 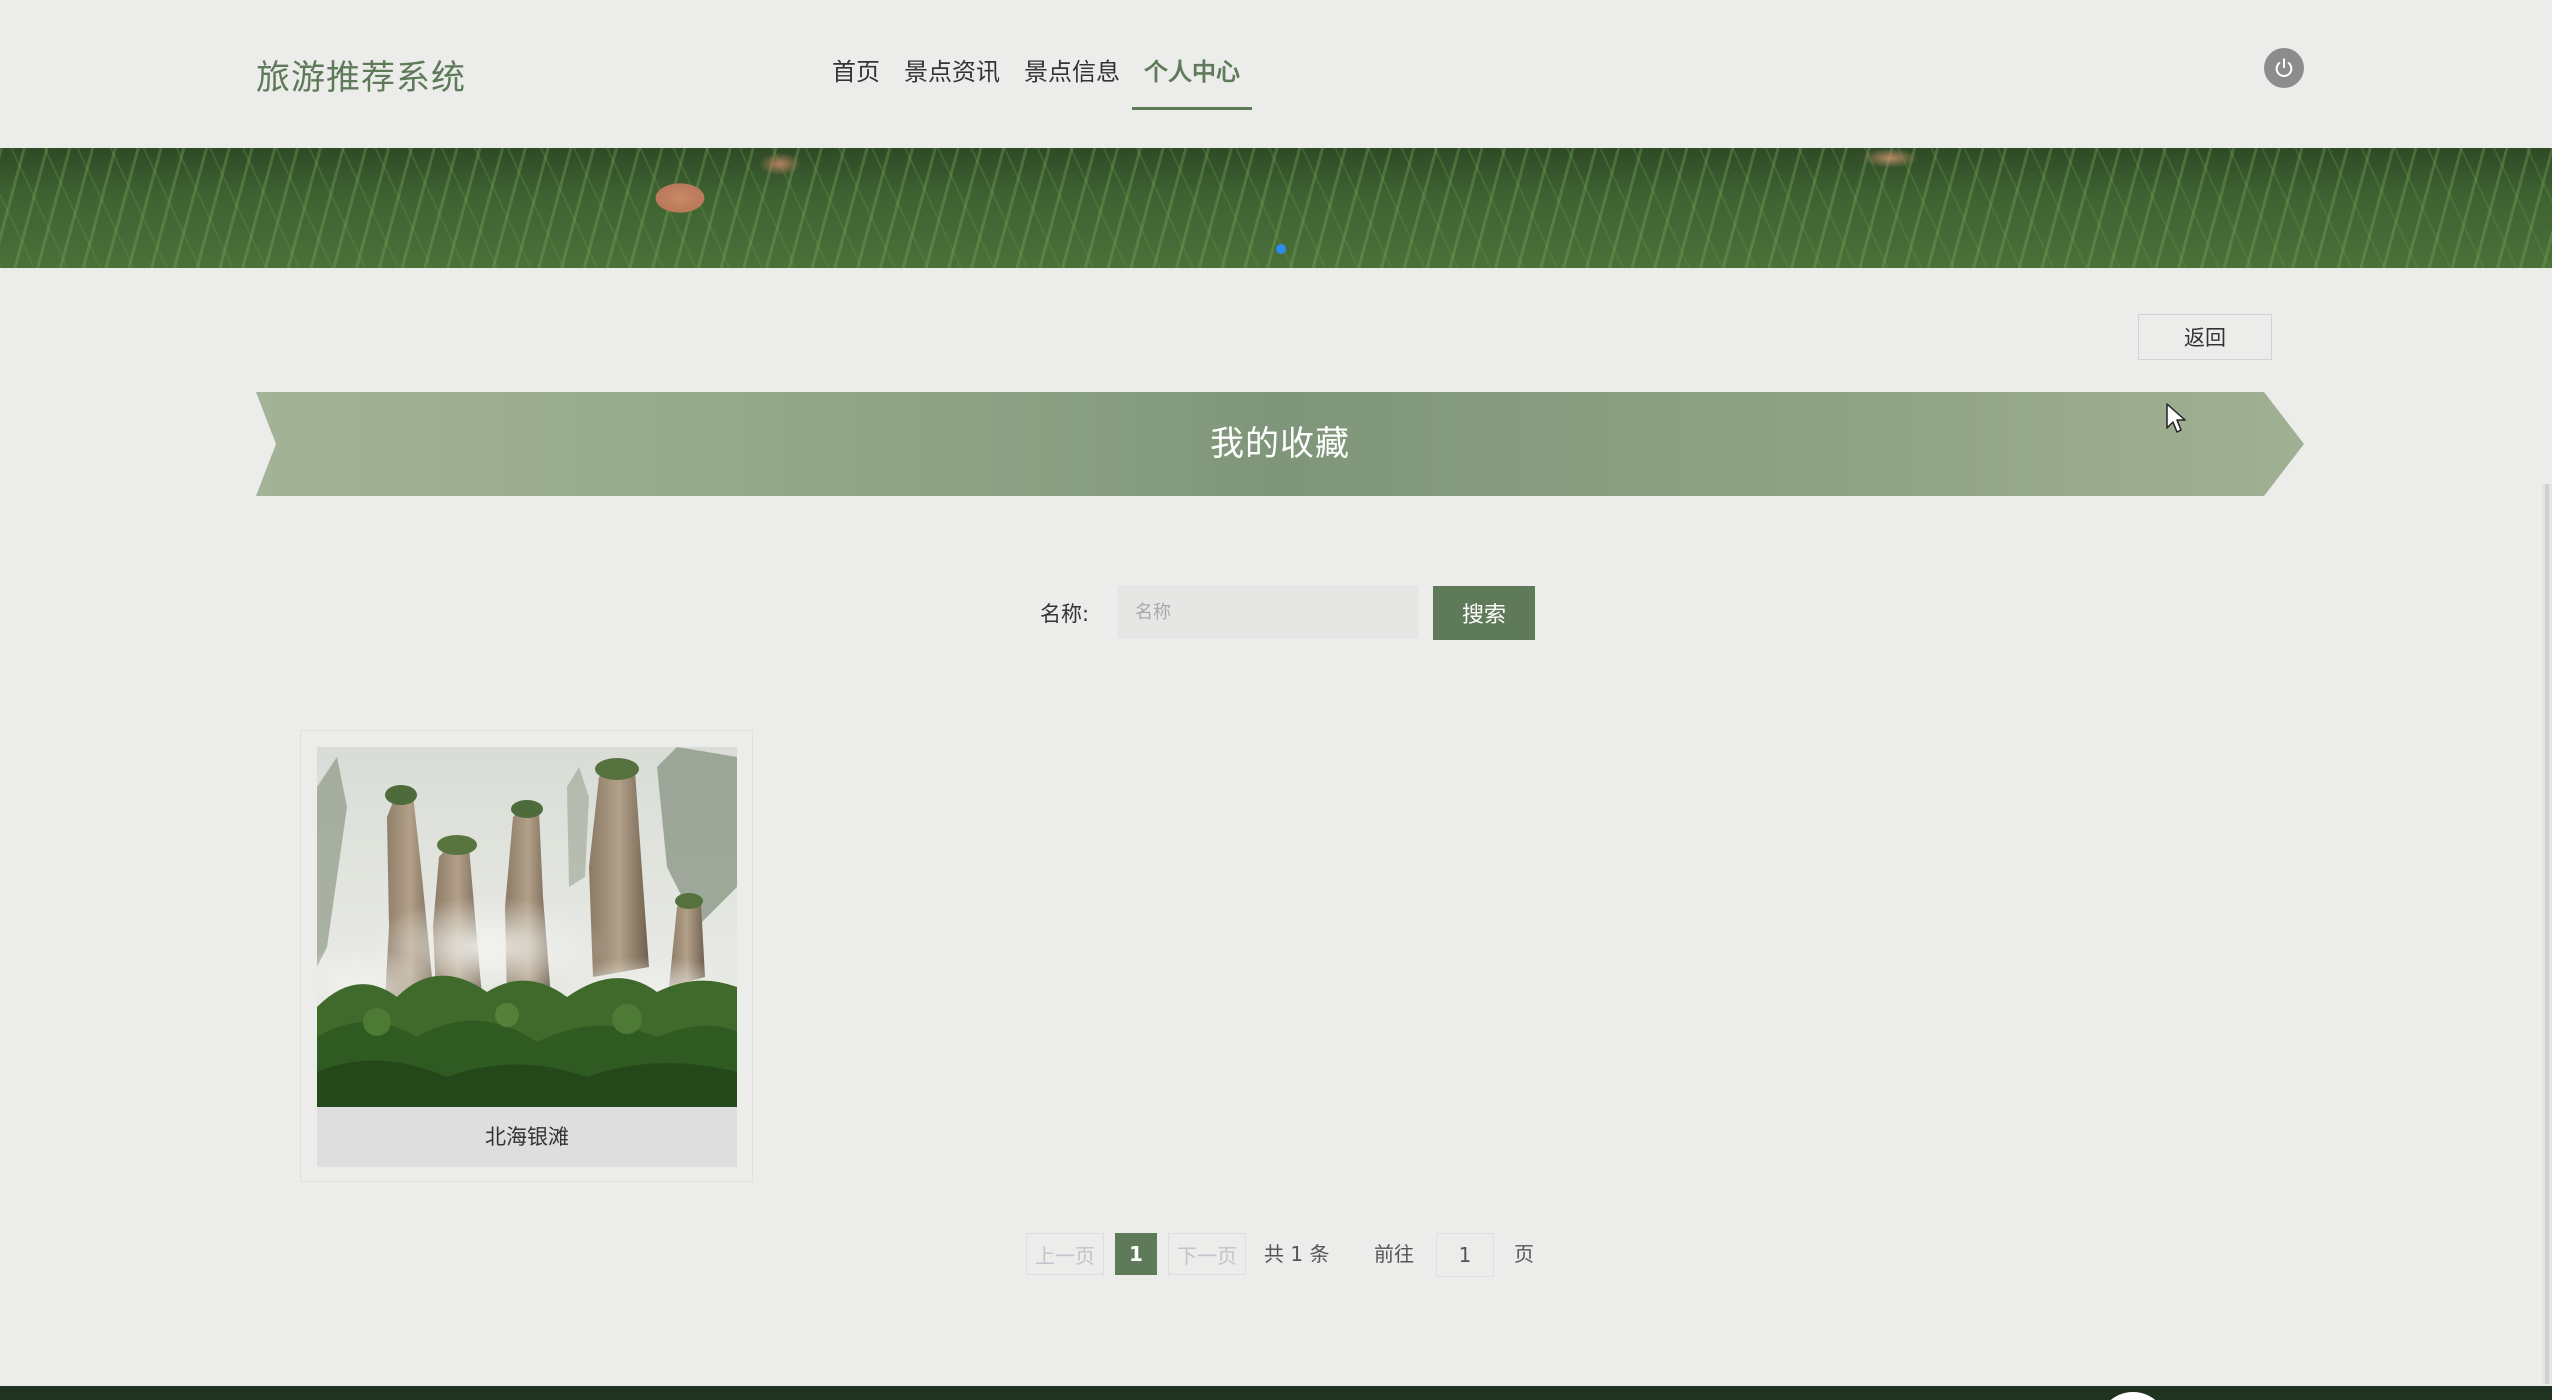 I want to click on search-label: 名称:, so click(x=1065, y=614).